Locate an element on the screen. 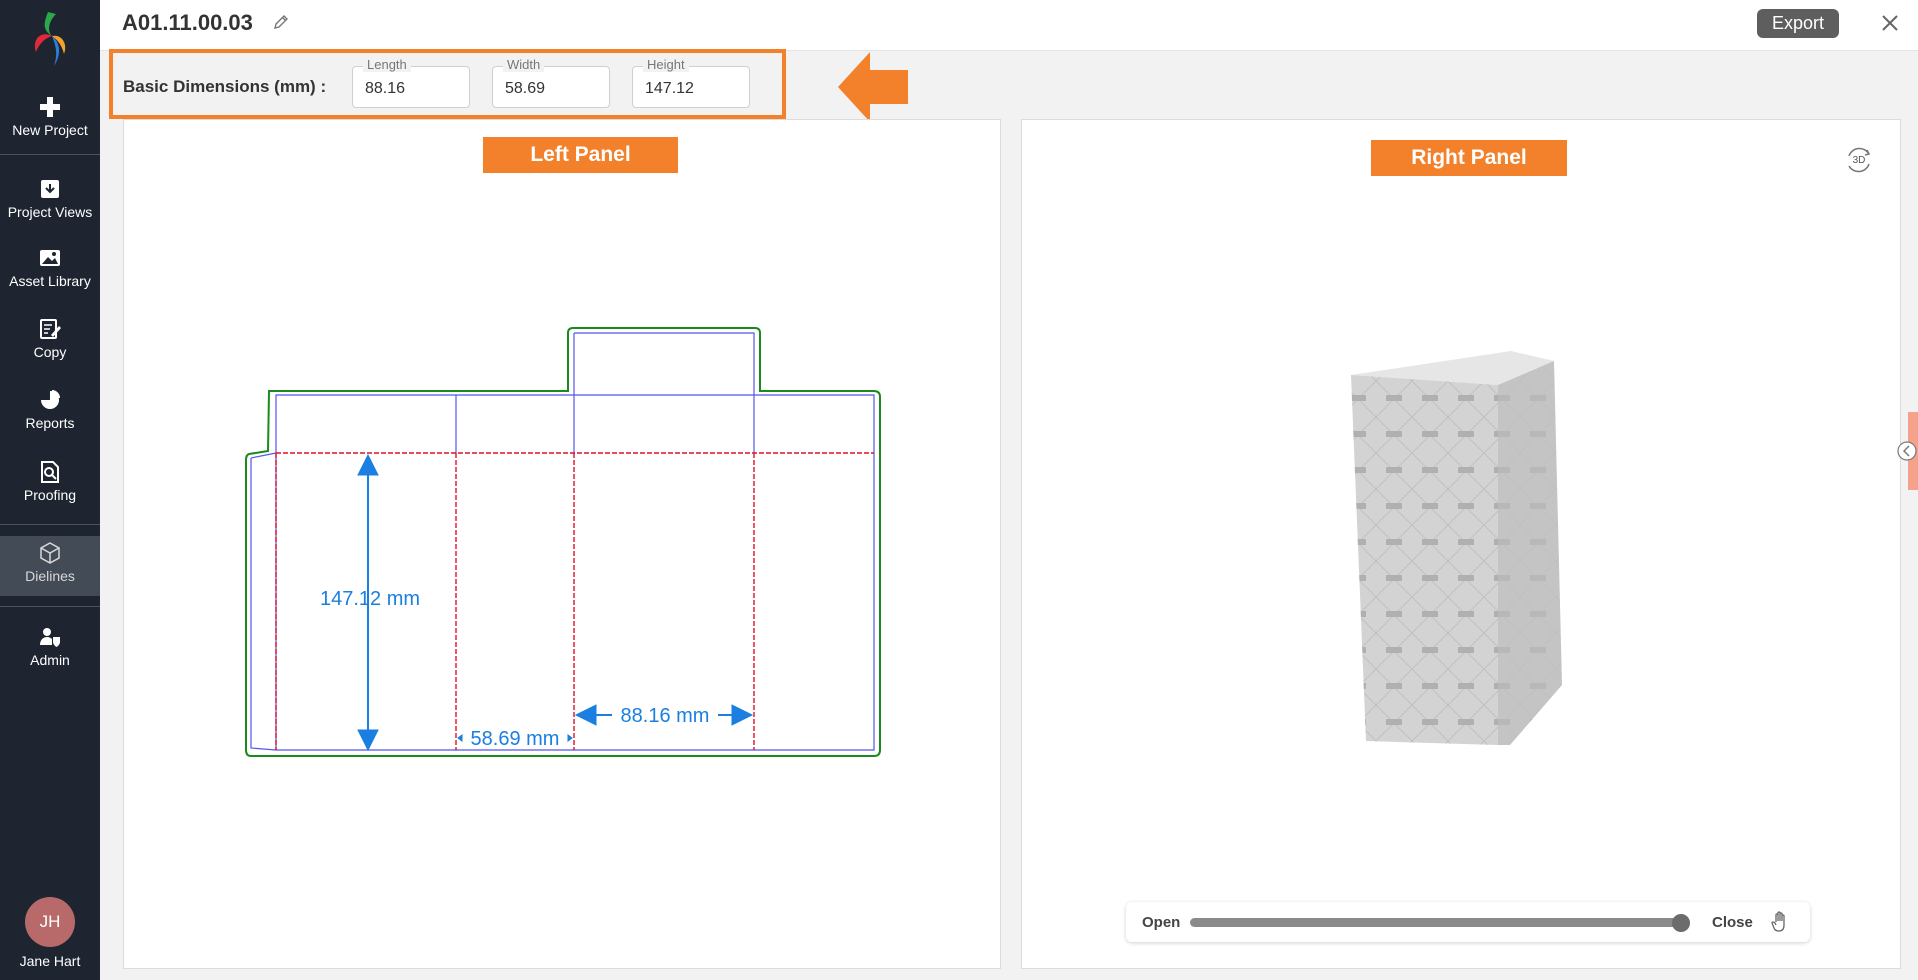 The height and width of the screenshot is (980, 1918). left-panel-tag: Left Panel is located at coordinates (580, 155).